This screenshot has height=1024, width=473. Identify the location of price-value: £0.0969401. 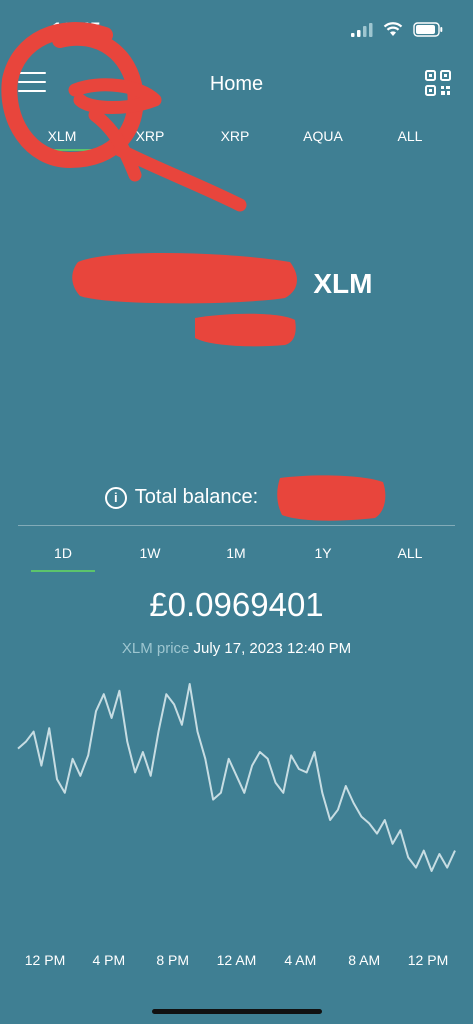
(236, 604).